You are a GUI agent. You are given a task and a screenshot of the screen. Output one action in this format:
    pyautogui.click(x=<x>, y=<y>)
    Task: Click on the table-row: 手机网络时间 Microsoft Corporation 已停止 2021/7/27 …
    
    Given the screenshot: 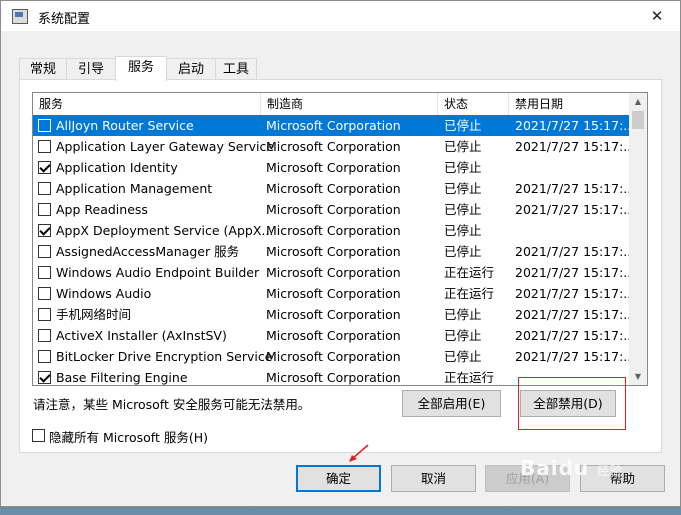 What is the action you would take?
    pyautogui.click(x=331, y=314)
    